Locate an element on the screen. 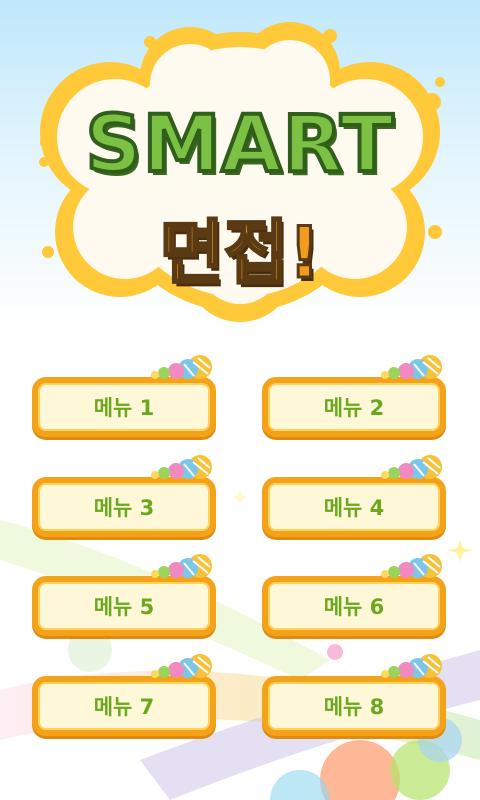 The width and height of the screenshot is (480, 800). menu-button-3: 메뉴 3 is located at coordinates (124, 507).